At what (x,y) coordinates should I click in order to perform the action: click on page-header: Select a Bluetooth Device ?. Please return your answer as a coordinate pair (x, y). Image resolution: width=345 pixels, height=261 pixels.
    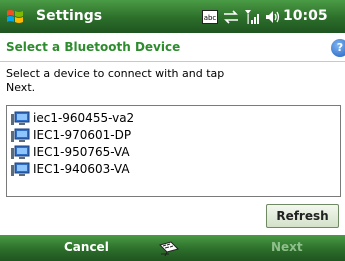
    Looking at the image, I should click on (172, 47).